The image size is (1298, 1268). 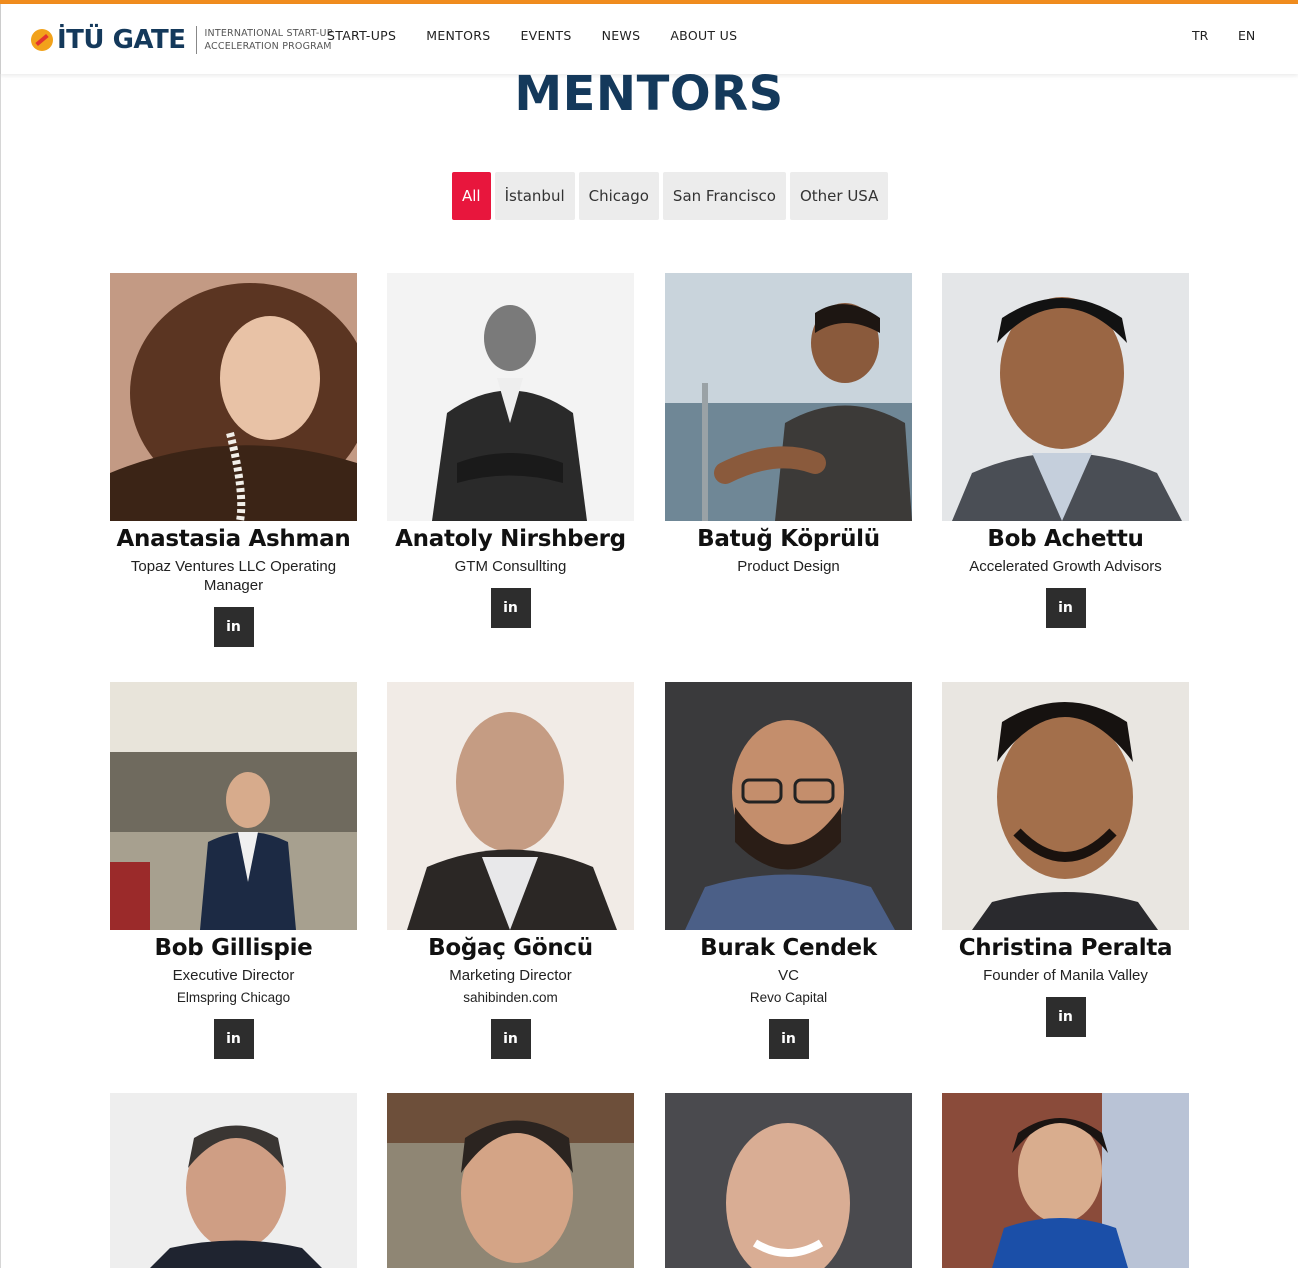 I want to click on mentor-name: Boğaç Göncü, so click(x=510, y=948).